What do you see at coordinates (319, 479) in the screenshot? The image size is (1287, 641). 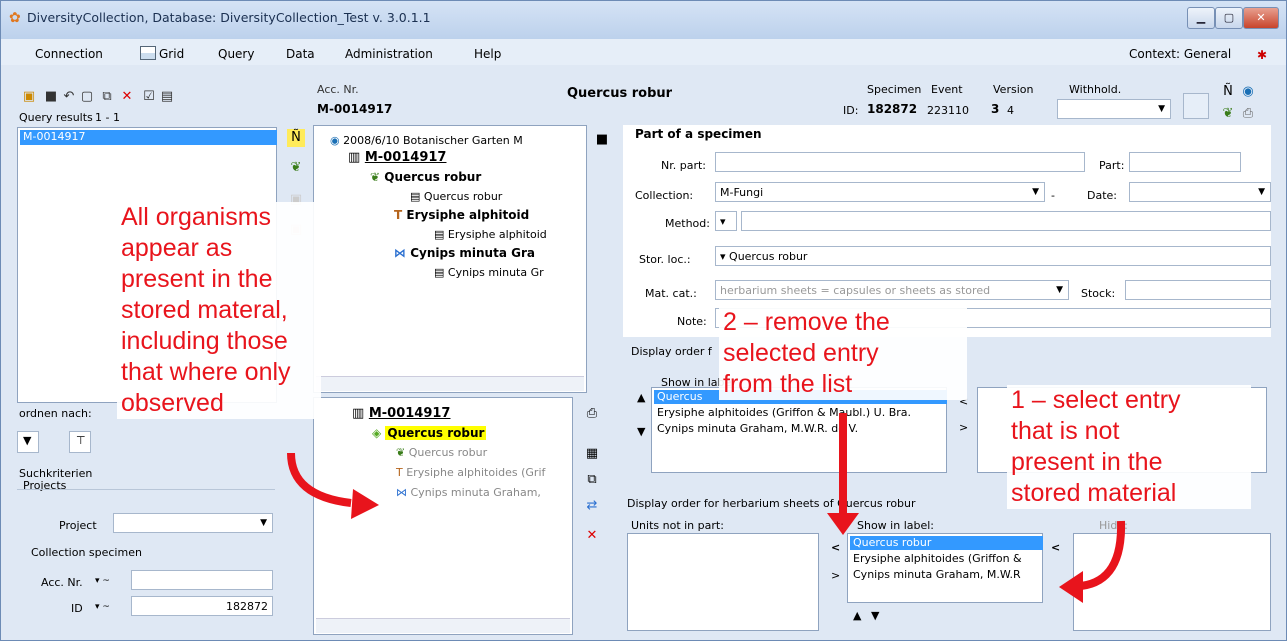 I see `arrow-left` at bounding box center [319, 479].